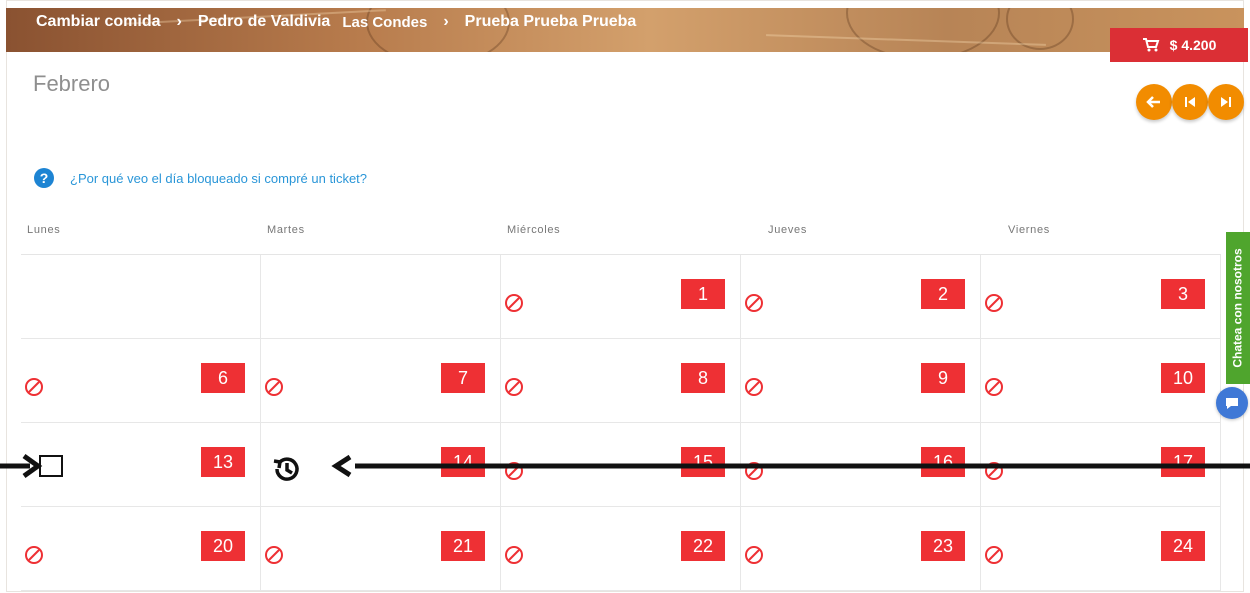 This screenshot has width=1250, height=593. I want to click on date-tag: 13, so click(223, 462).